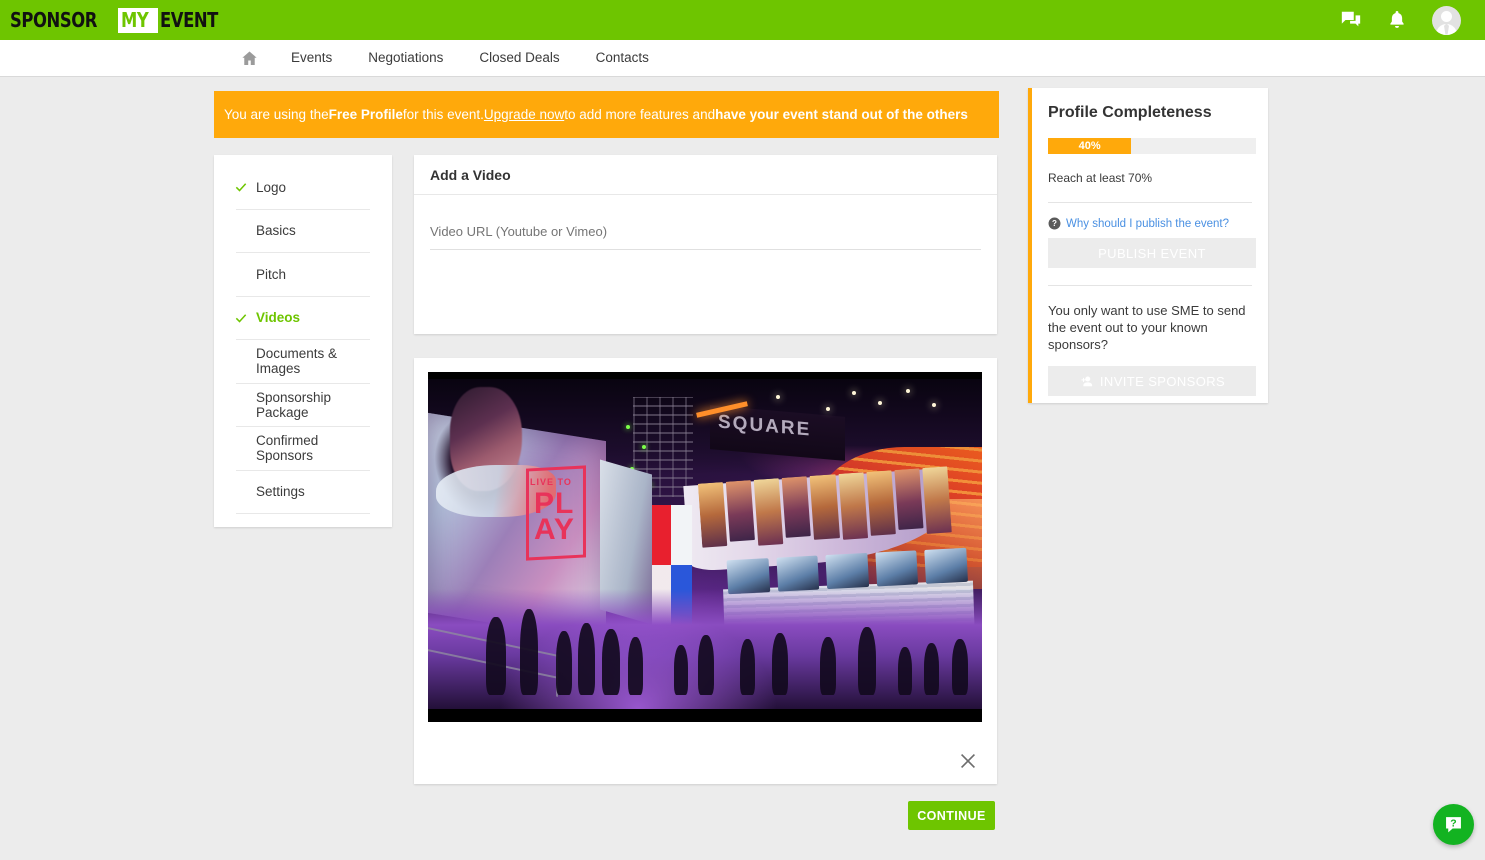  Describe the element at coordinates (841, 114) in the screenshot. I see `banner-bold-stand-out: have your event stand out of the others` at that location.